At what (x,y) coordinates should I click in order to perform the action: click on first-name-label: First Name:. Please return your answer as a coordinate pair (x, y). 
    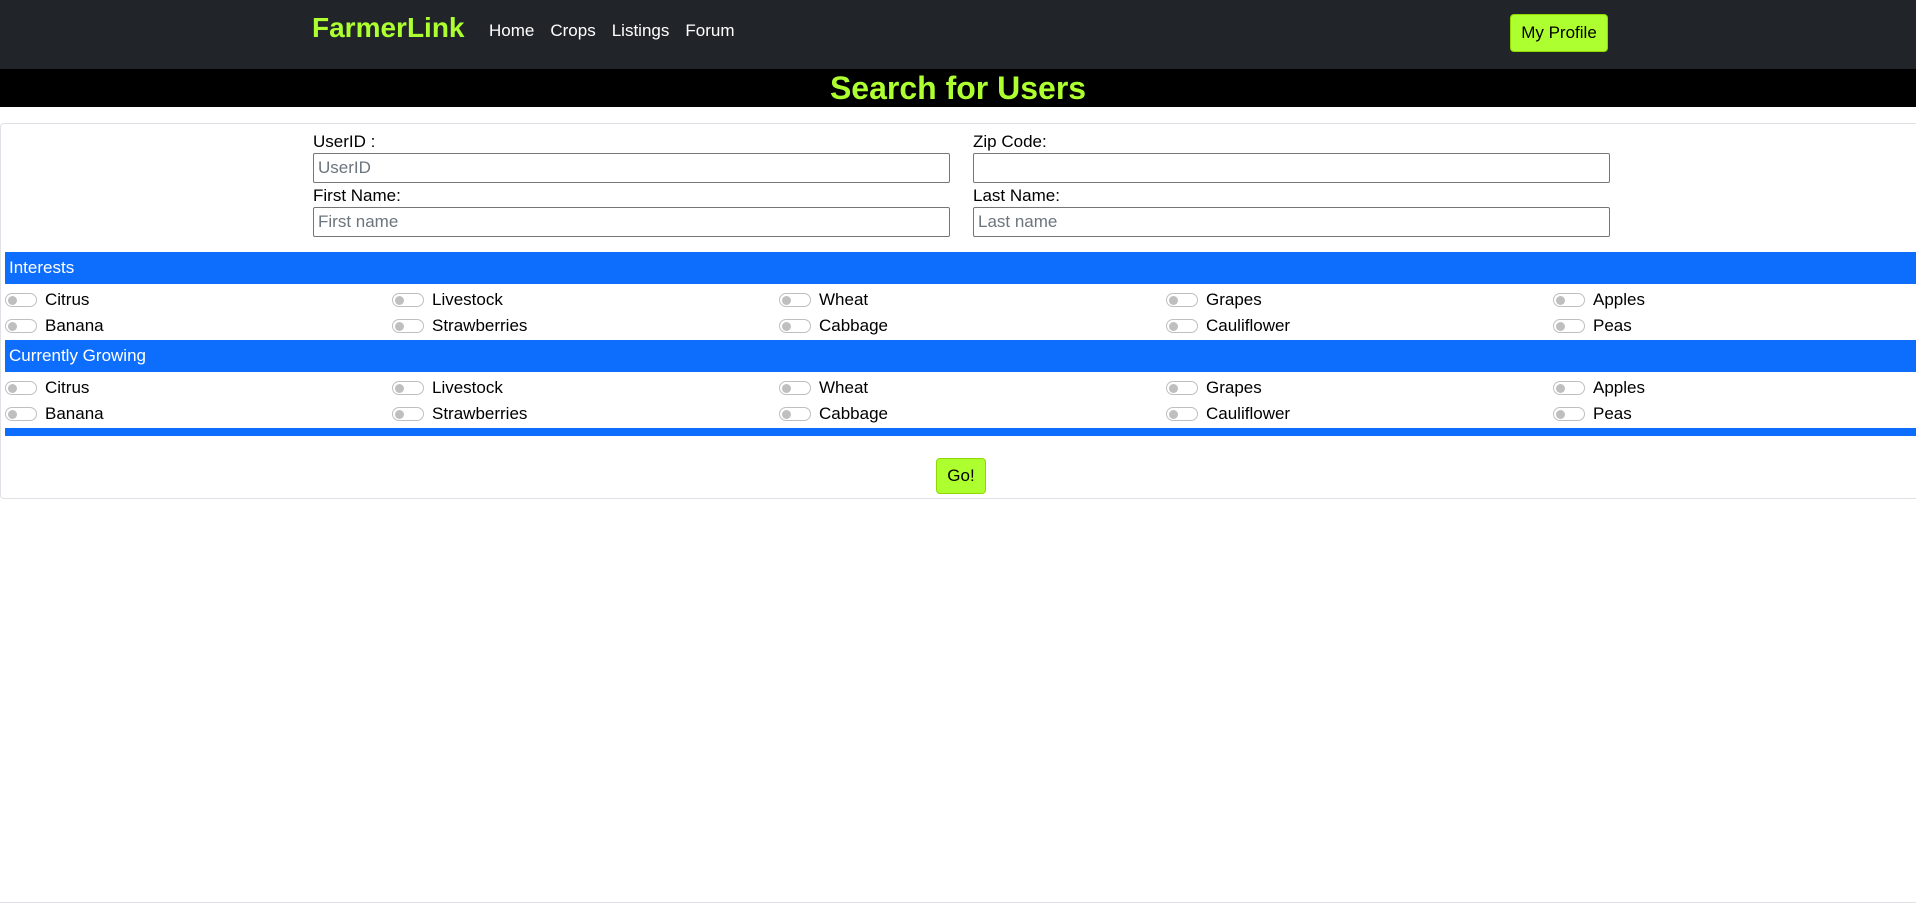
    Looking at the image, I should click on (357, 195).